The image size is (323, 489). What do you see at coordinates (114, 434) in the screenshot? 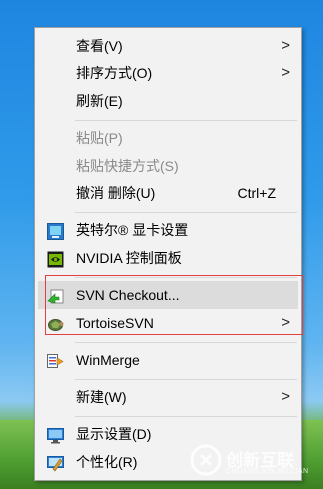
I see `menu-item-label: 显示设置(D)` at bounding box center [114, 434].